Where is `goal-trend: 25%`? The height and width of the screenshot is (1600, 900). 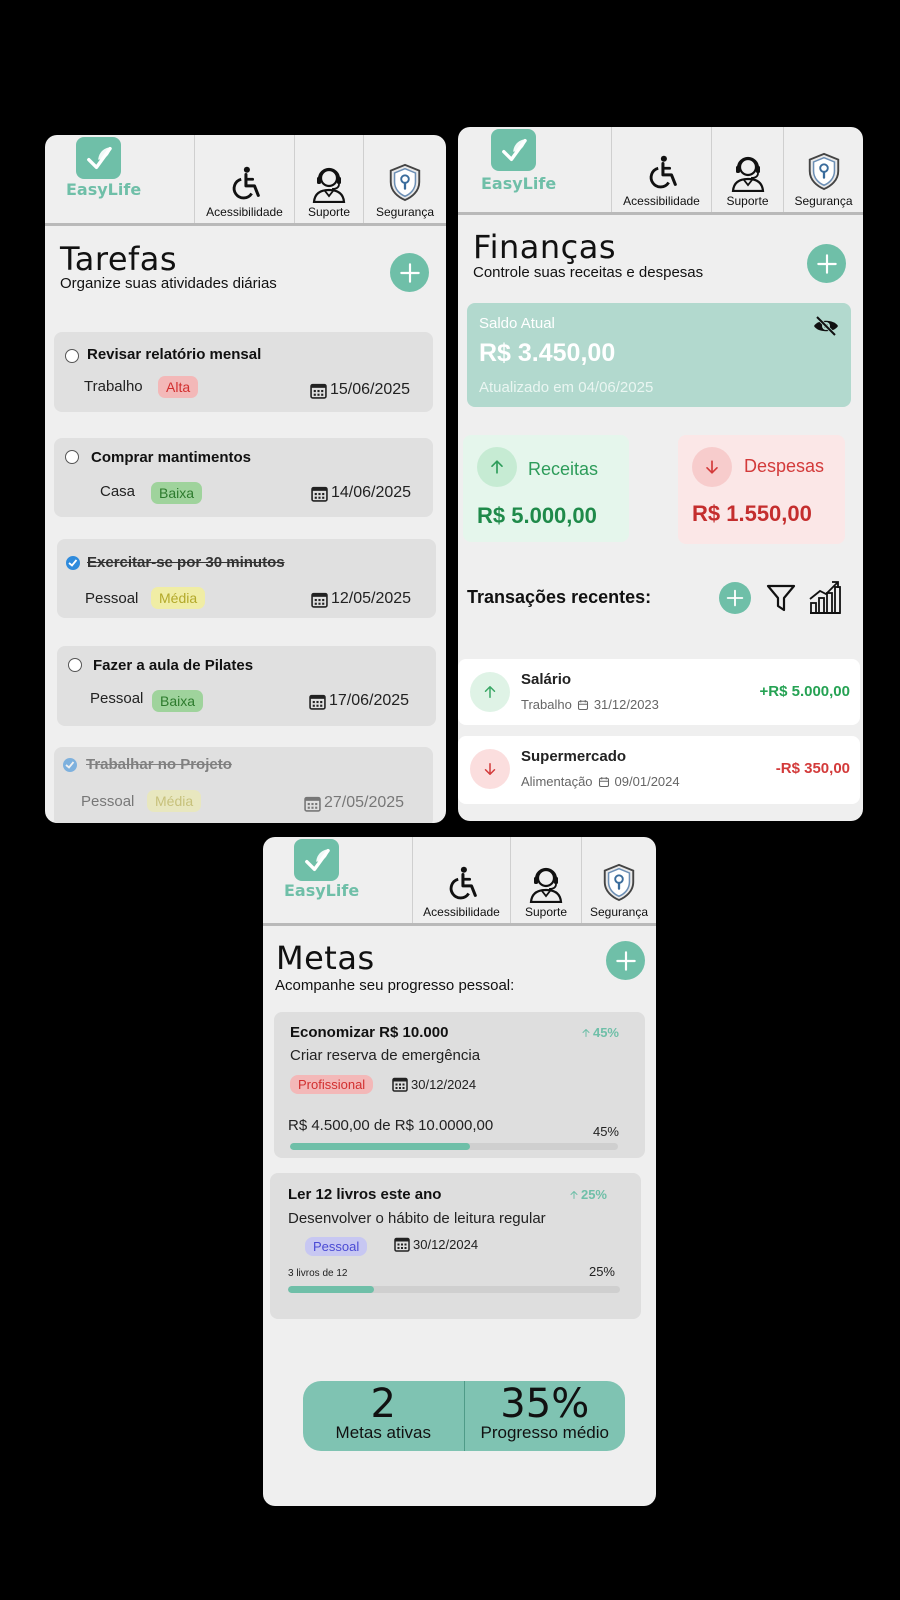 goal-trend: 25% is located at coordinates (587, 1194).